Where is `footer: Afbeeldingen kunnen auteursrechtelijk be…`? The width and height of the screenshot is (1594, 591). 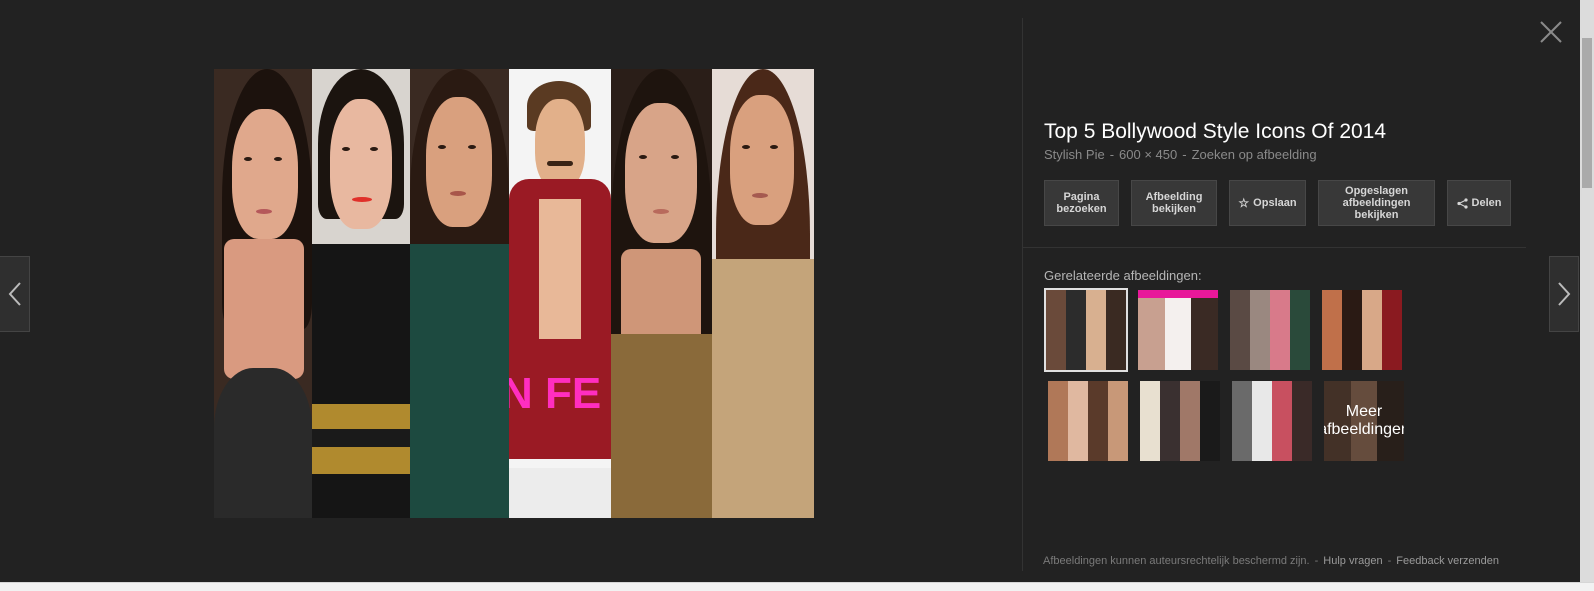
footer: Afbeeldingen kunnen auteursrechtelijk be… is located at coordinates (1271, 561).